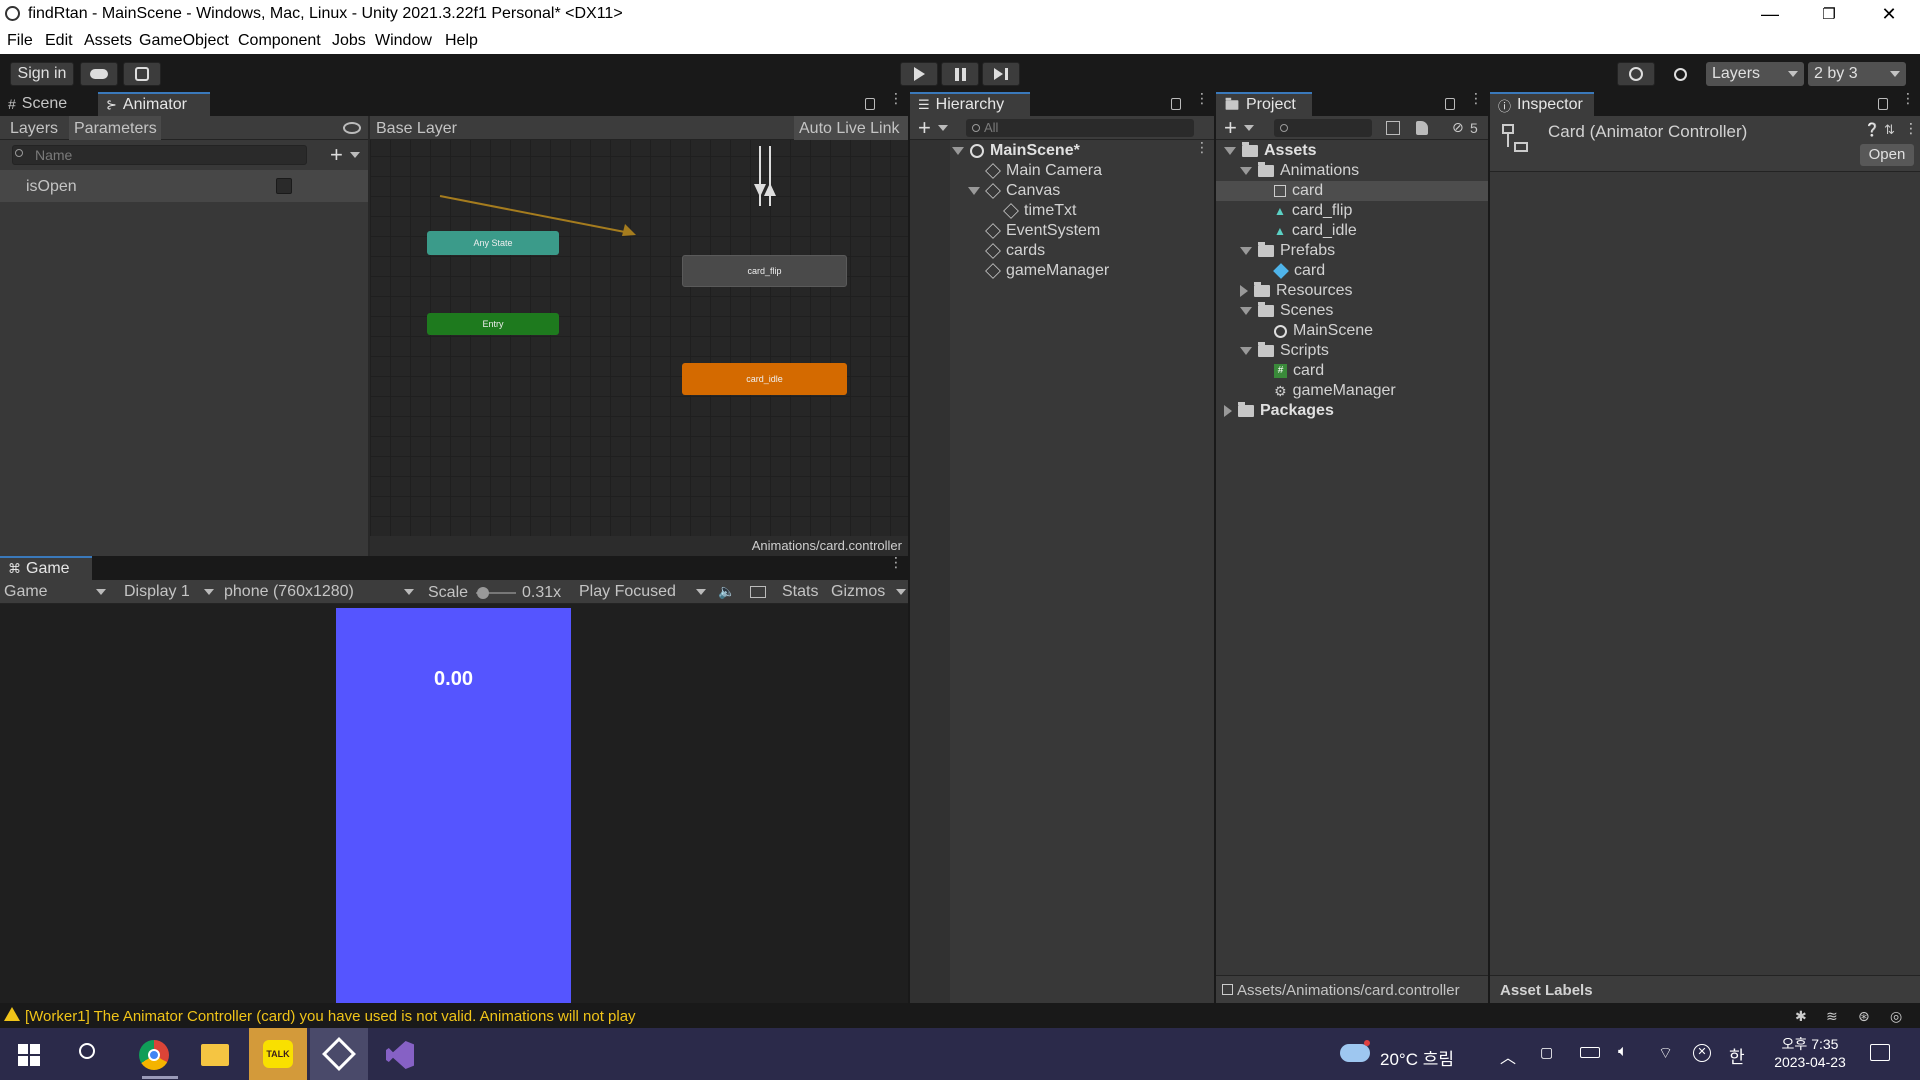 The image size is (1920, 1080). What do you see at coordinates (416, 129) in the screenshot?
I see `breadcrumb: Base Layer` at bounding box center [416, 129].